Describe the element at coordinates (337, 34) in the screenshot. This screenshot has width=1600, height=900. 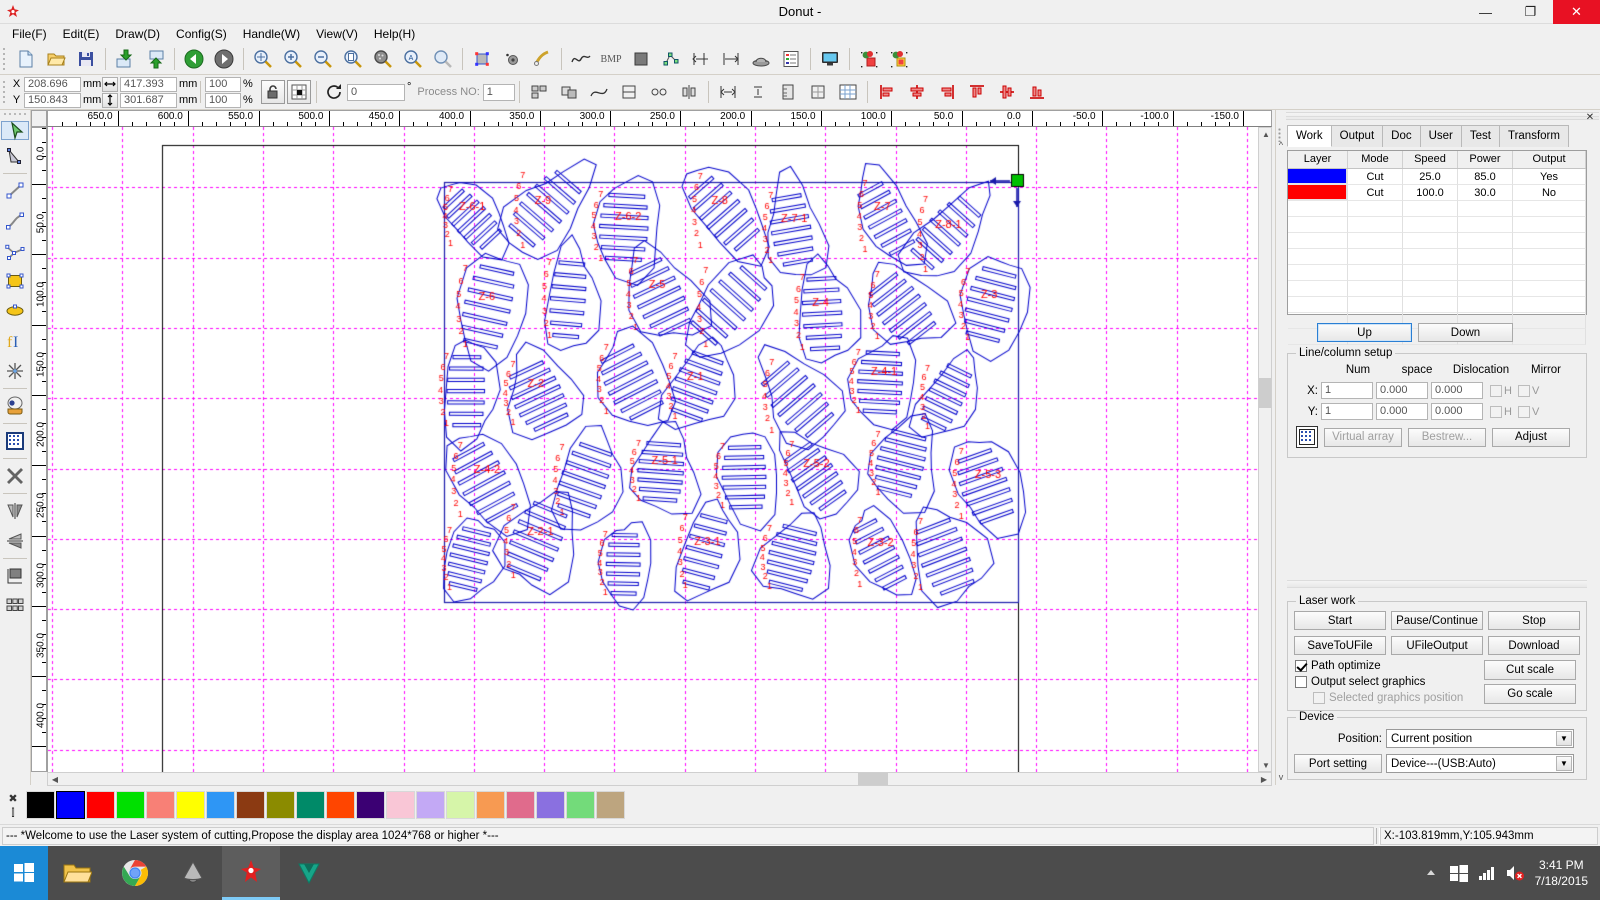
I see `menu-view: View(V)` at that location.